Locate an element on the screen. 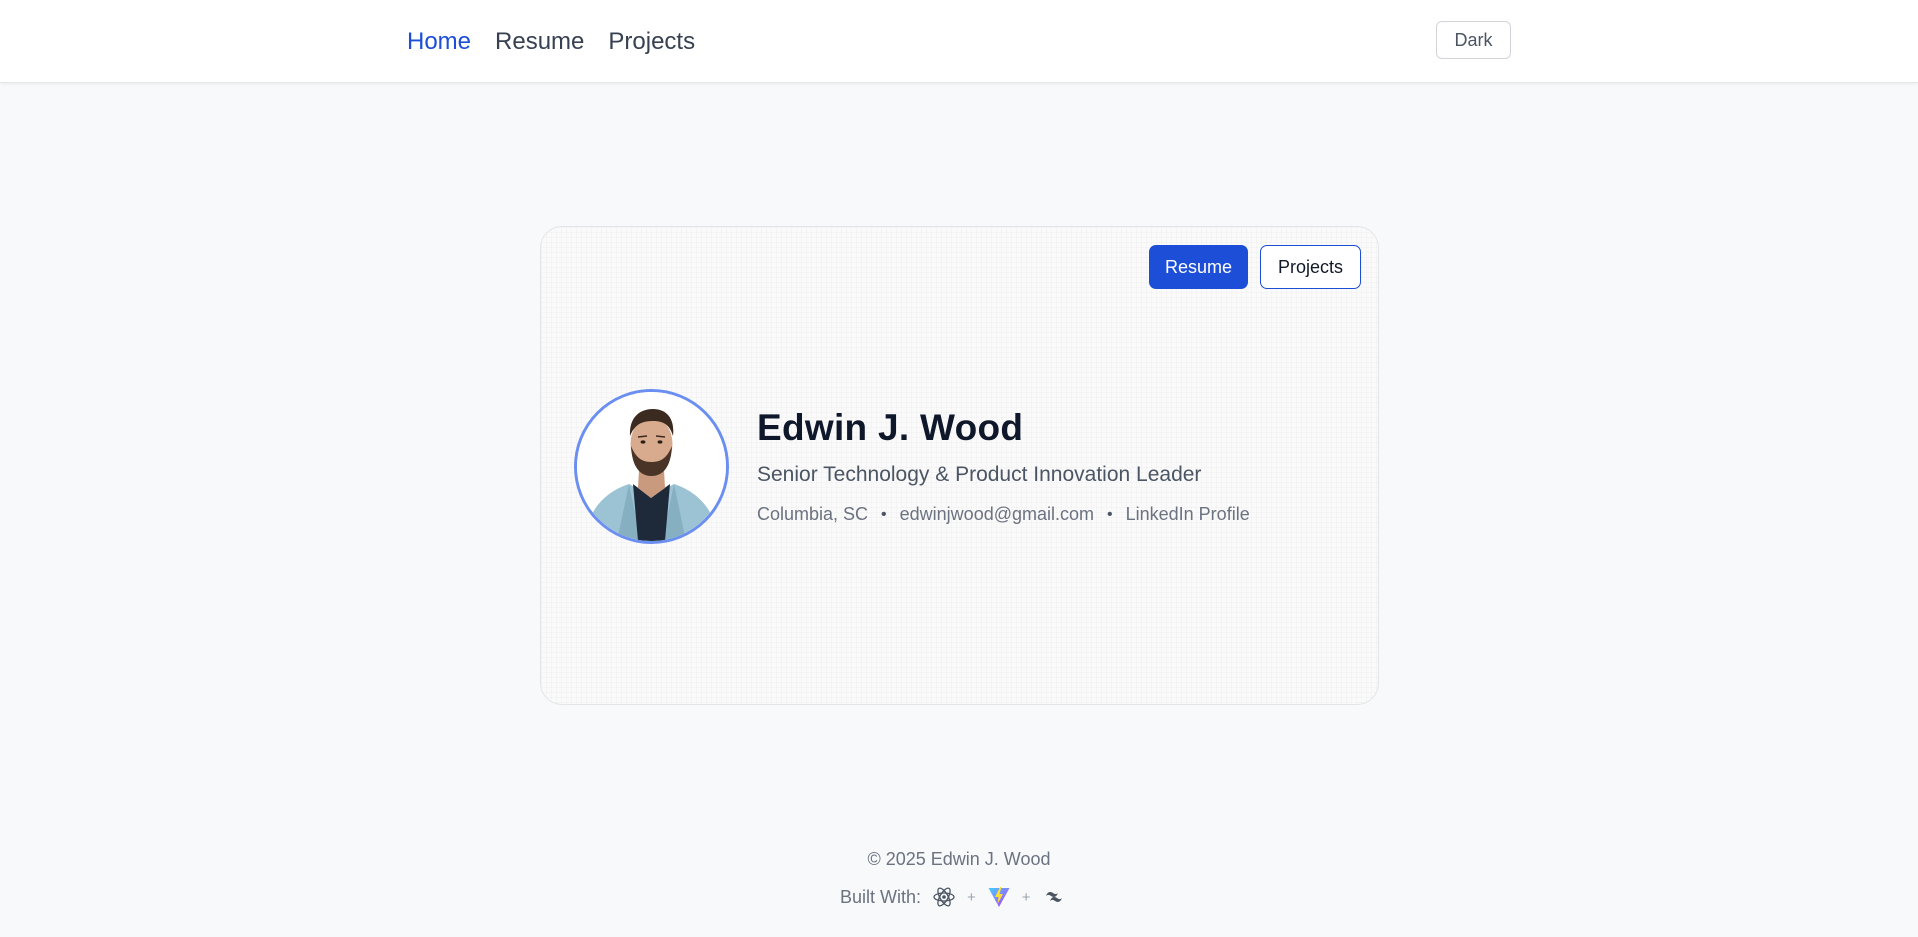 The image size is (1918, 937). react-icon is located at coordinates (944, 897).